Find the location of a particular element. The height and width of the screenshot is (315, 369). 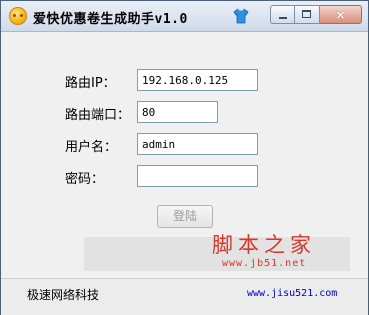

ikuai-smiley-icon is located at coordinates (18, 16).